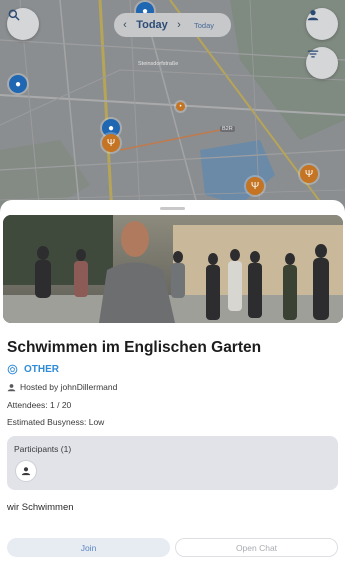 The image size is (345, 573). Describe the element at coordinates (56, 422) in the screenshot. I see `busyness-estimate: Estimated Busyness: Low` at that location.